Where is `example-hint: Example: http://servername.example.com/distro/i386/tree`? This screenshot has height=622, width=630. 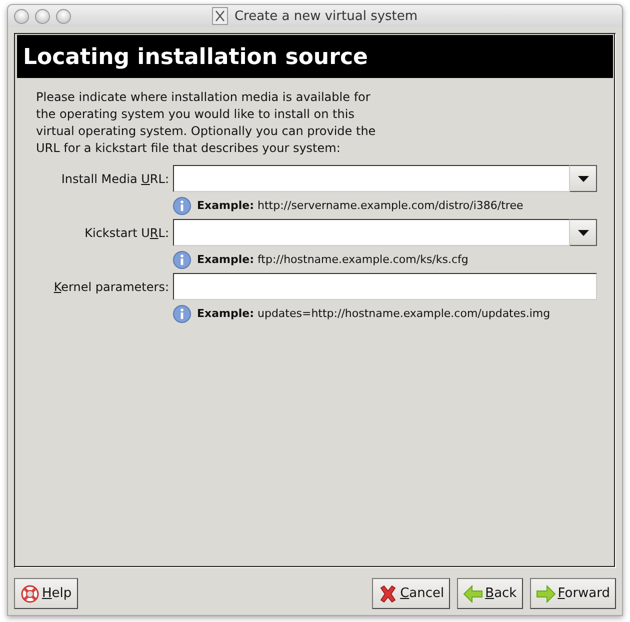 example-hint: Example: http://servername.example.com/distro/i386/tree is located at coordinates (360, 205).